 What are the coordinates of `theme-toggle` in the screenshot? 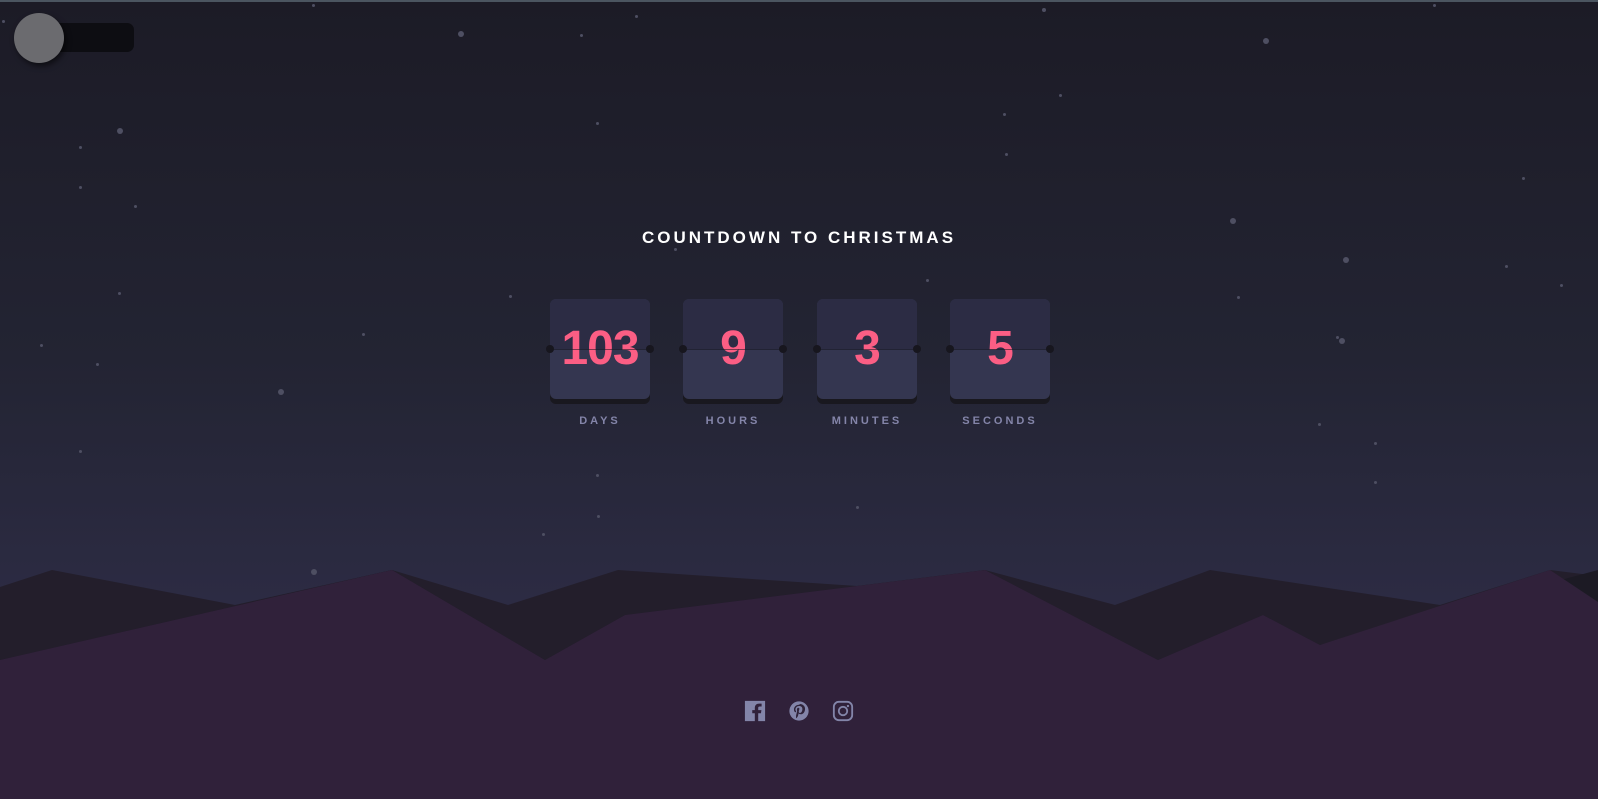 It's located at (74, 38).